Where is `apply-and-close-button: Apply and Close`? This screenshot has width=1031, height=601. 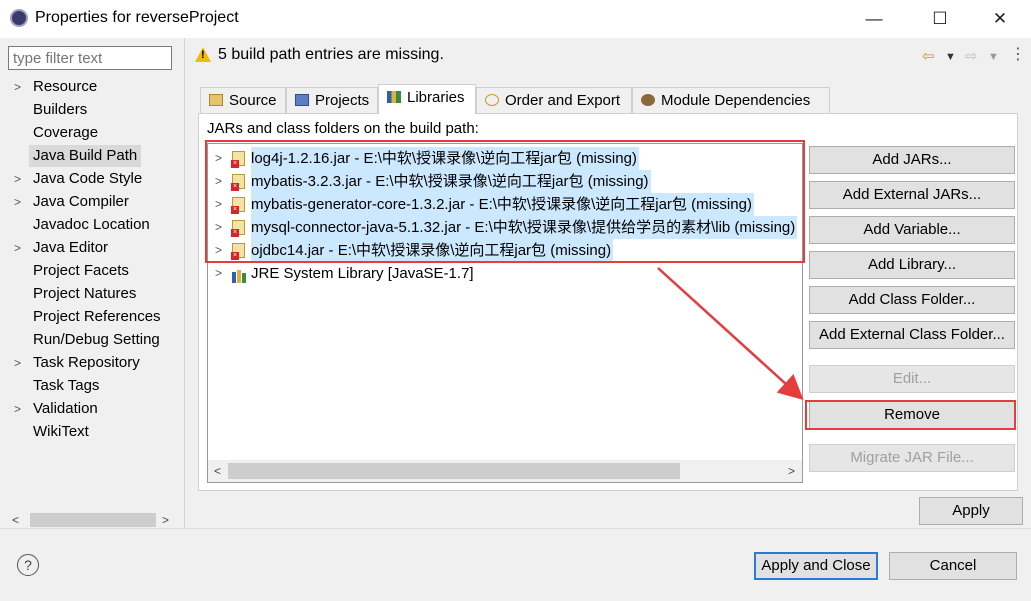
apply-and-close-button: Apply and Close is located at coordinates (816, 566).